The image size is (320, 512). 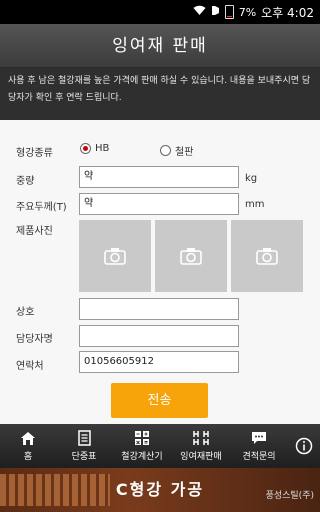 What do you see at coordinates (34, 231) in the screenshot?
I see `photo-label: 제품사진` at bounding box center [34, 231].